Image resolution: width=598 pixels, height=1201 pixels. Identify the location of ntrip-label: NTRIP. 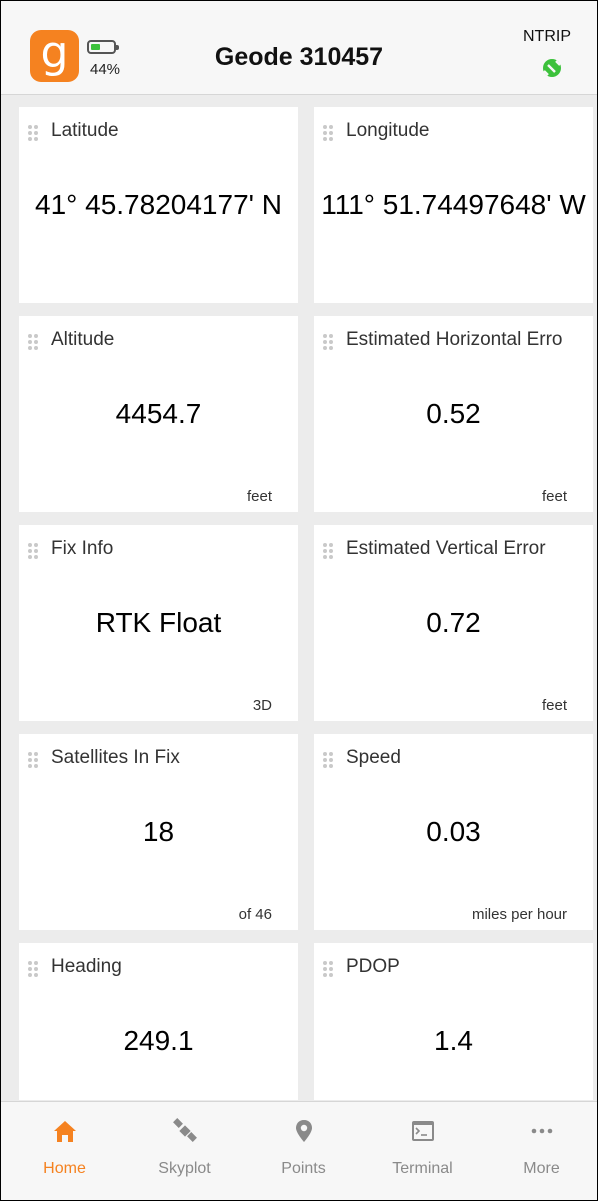
(547, 37).